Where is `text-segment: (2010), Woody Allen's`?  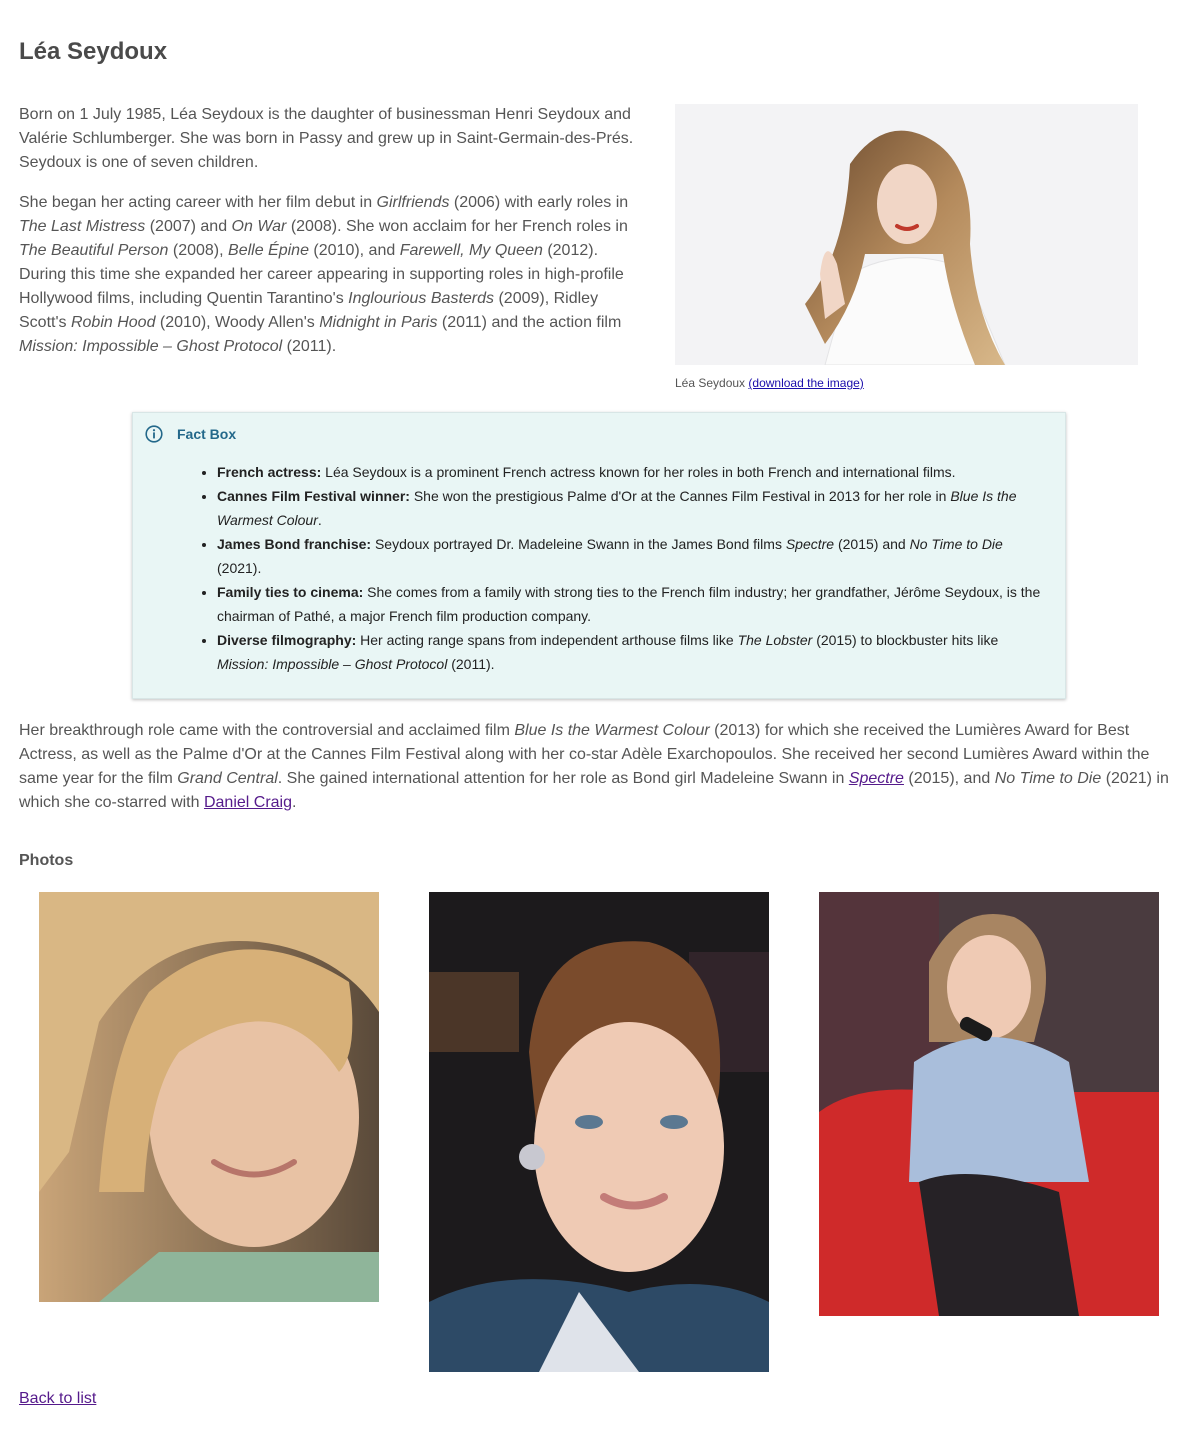
text-segment: (2010), Woody Allen's is located at coordinates (237, 322).